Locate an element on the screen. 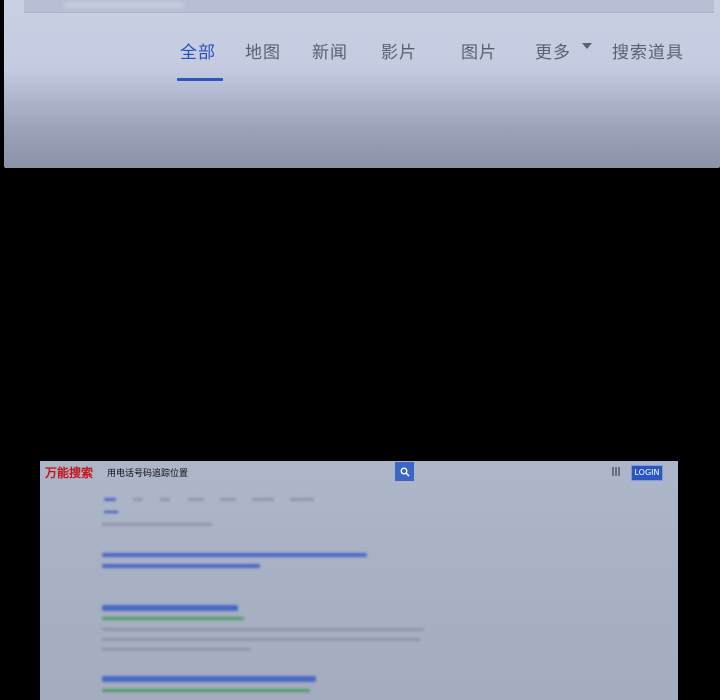 The image size is (720, 700). search-tabs-bar: 全部 地图 新闻 影片 图片 更多 搜索道具 is located at coordinates (362, 61).